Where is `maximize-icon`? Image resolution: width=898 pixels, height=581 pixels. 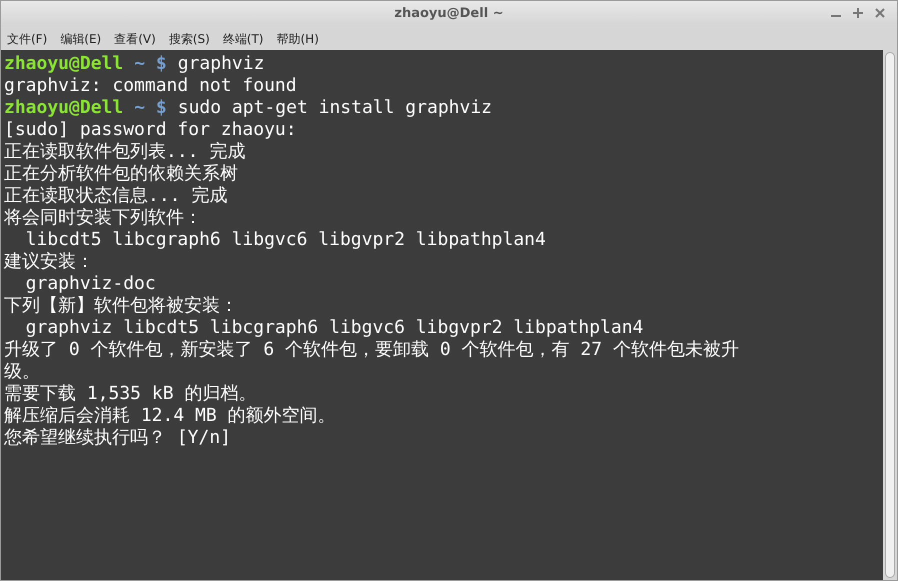 maximize-icon is located at coordinates (858, 13).